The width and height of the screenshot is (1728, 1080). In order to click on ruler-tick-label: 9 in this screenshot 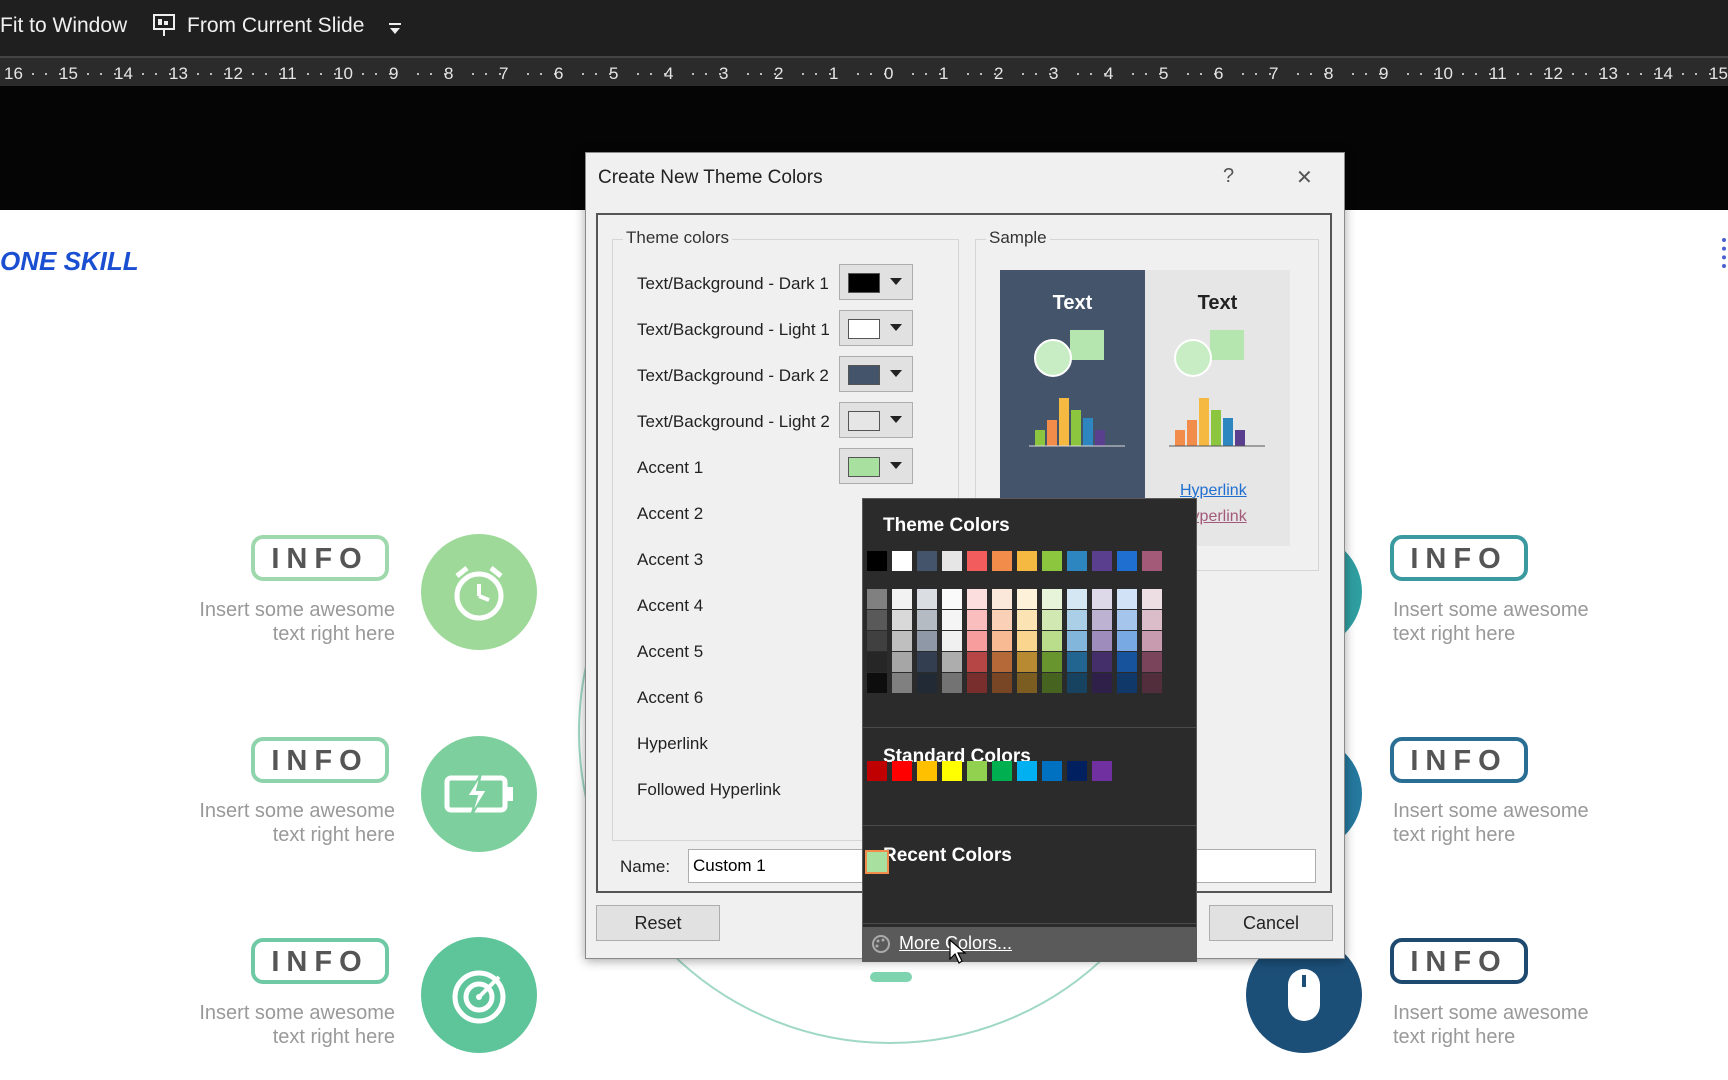, I will do `click(394, 73)`.